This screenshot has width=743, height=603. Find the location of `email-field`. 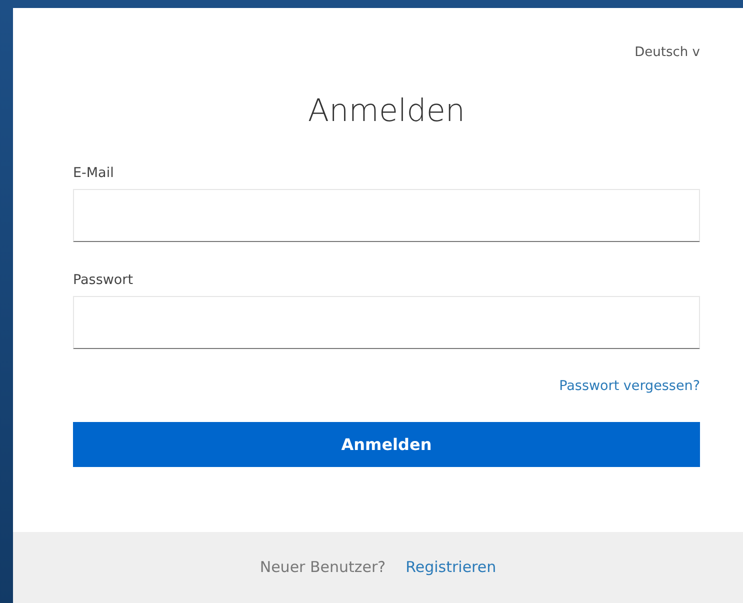

email-field is located at coordinates (386, 215).